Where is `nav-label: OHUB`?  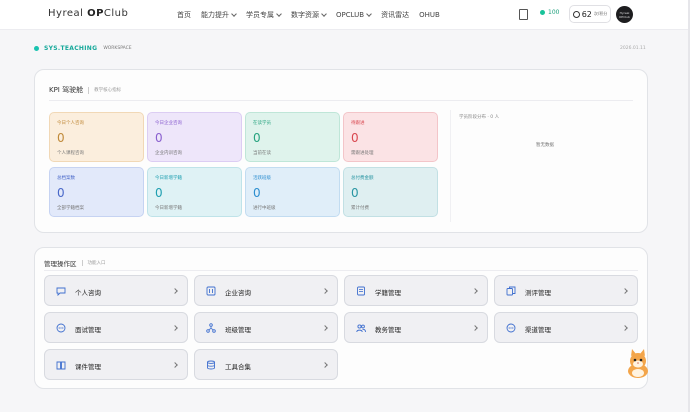 nav-label: OHUB is located at coordinates (429, 15).